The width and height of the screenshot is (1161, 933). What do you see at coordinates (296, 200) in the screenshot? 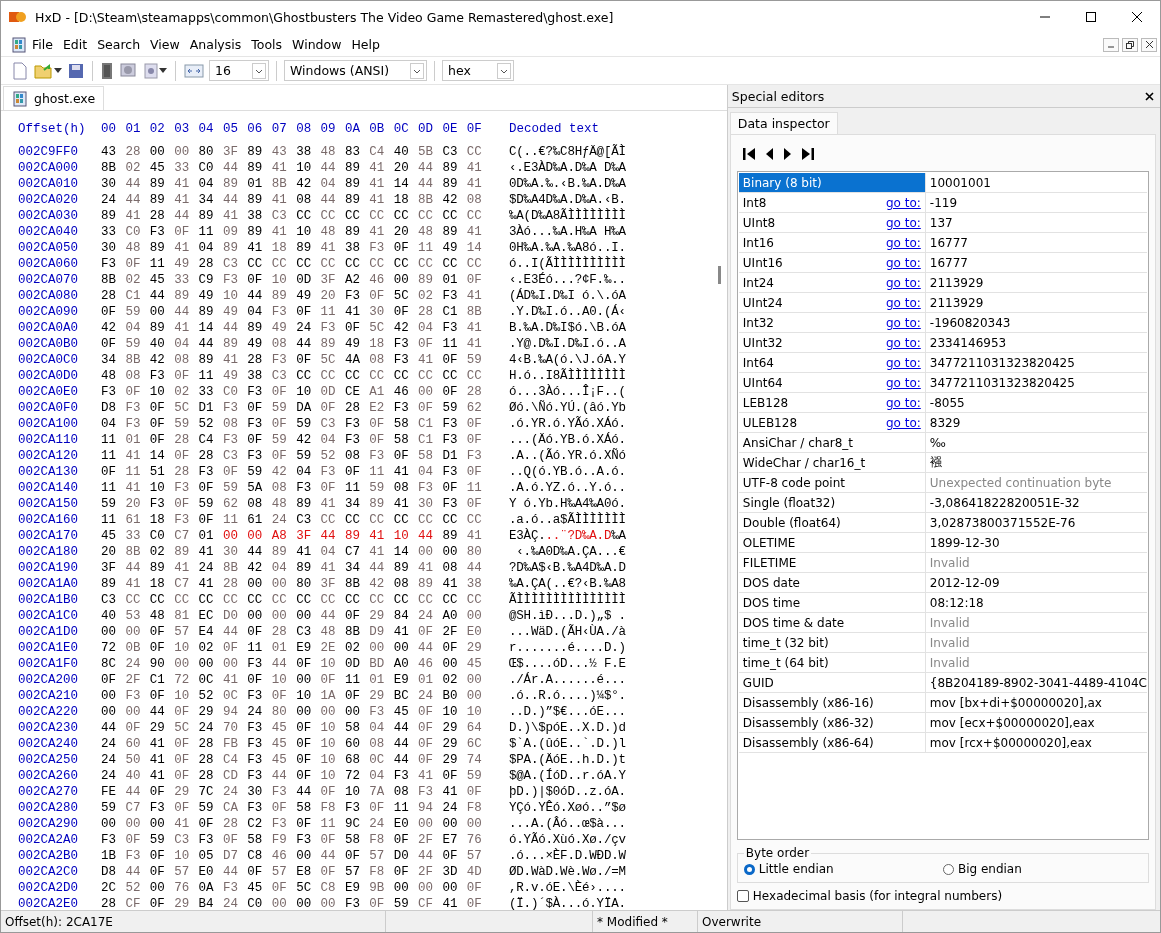
I see `hex-bytes: 24 44 89 41 34 44 89 41 08 44 89 41 18 8B 42 08` at bounding box center [296, 200].